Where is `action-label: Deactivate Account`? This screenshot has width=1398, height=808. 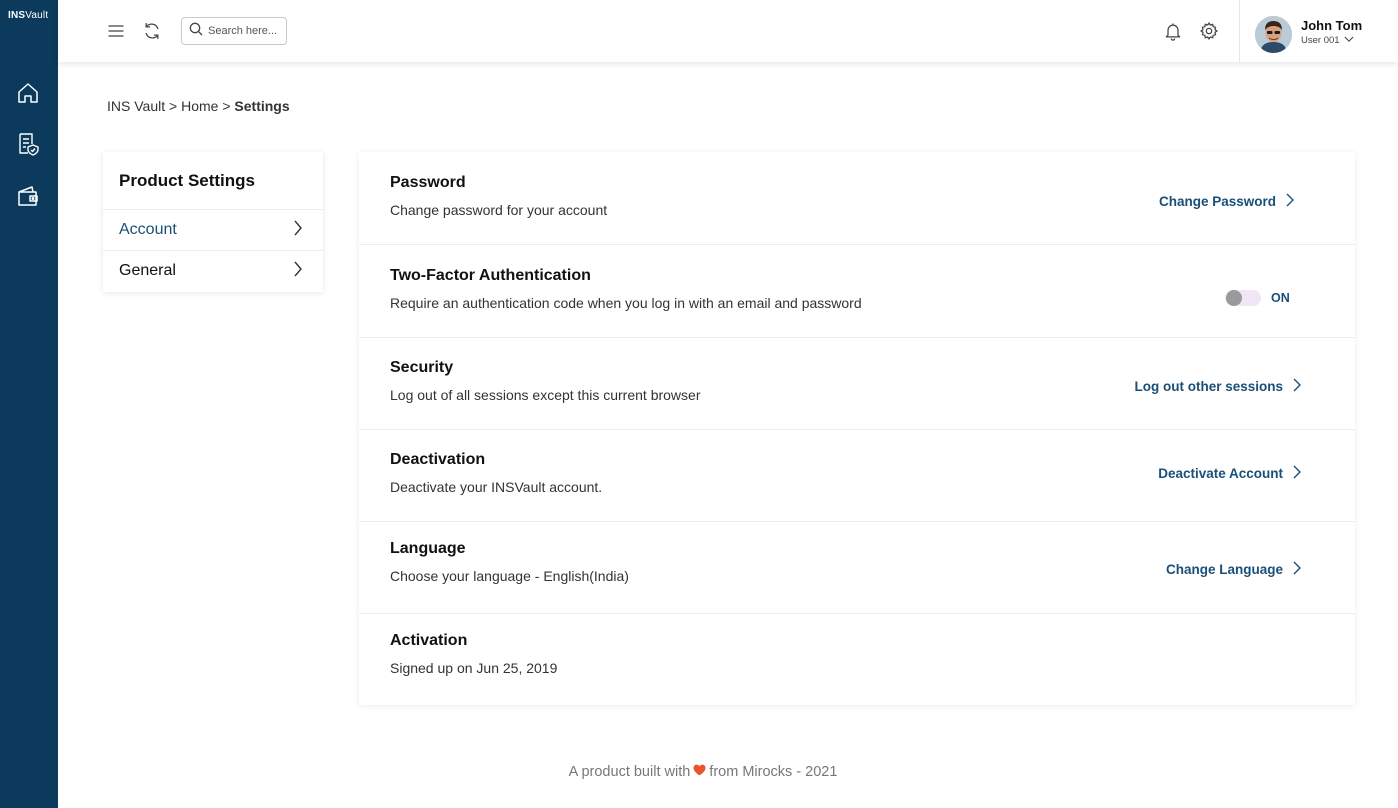 action-label: Deactivate Account is located at coordinates (1220, 473).